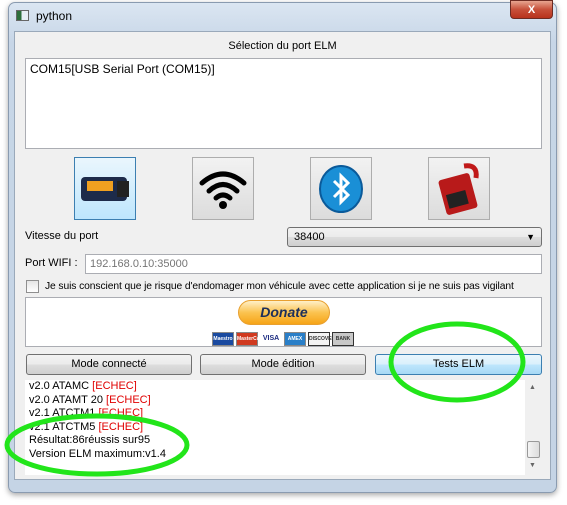  I want to click on card-discover-icon: DISCOVER, so click(321, 339).